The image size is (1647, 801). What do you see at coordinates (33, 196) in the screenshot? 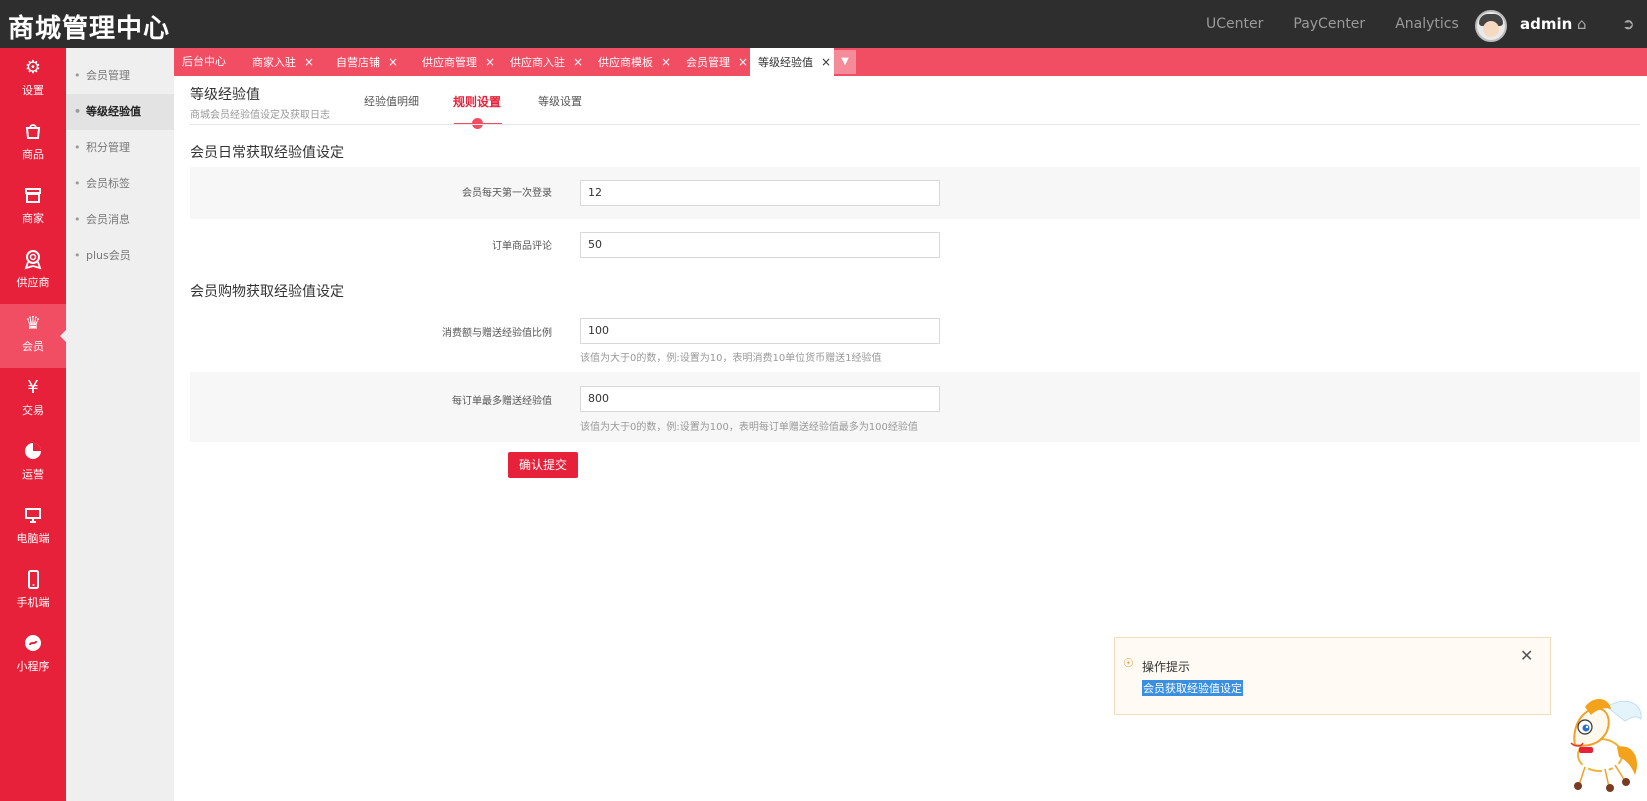
I see `store-icon` at bounding box center [33, 196].